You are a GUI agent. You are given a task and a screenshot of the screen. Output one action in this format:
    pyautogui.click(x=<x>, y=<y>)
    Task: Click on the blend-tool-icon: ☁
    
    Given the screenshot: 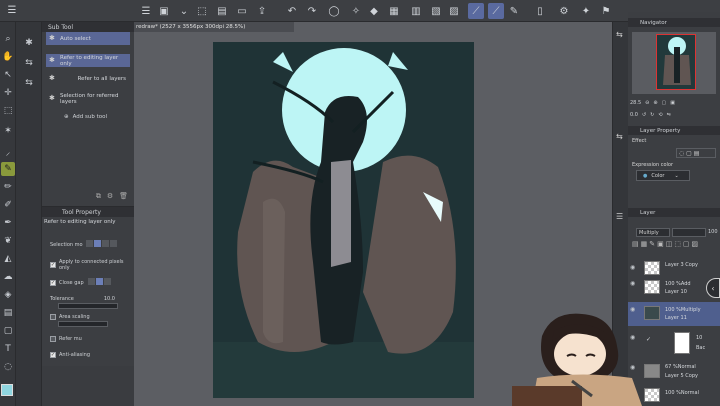 What is the action you would take?
    pyautogui.click(x=8, y=277)
    